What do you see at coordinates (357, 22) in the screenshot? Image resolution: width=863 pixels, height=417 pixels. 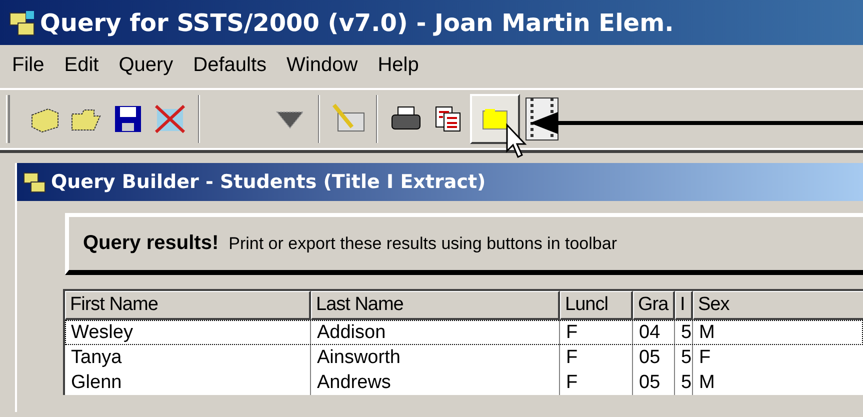 I see `window-title: Query for SSTS/2000 (v7.0) - Joan Martin Elem.` at bounding box center [357, 22].